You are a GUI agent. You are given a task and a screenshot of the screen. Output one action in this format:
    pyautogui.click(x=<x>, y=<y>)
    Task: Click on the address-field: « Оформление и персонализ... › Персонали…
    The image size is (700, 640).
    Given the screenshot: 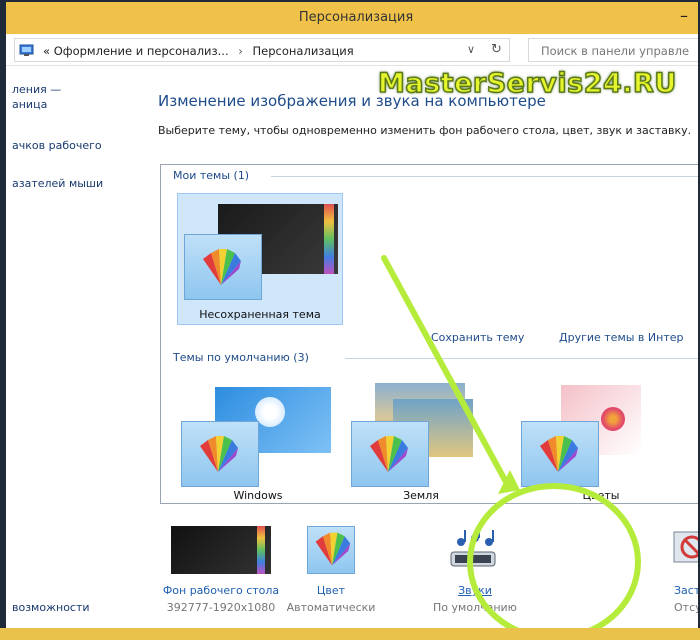 What is the action you would take?
    pyautogui.click(x=262, y=50)
    